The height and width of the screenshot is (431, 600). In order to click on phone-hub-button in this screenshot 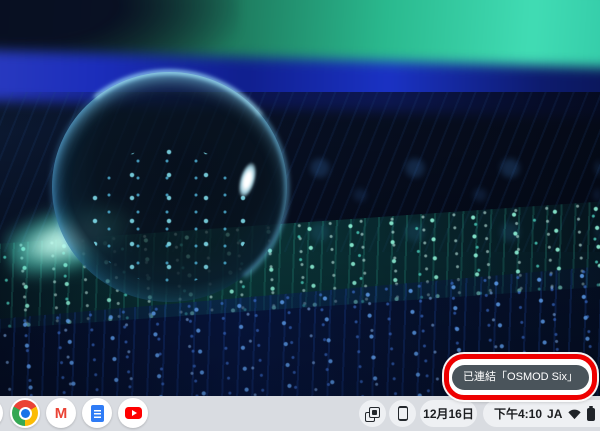, I will do `click(402, 413)`.